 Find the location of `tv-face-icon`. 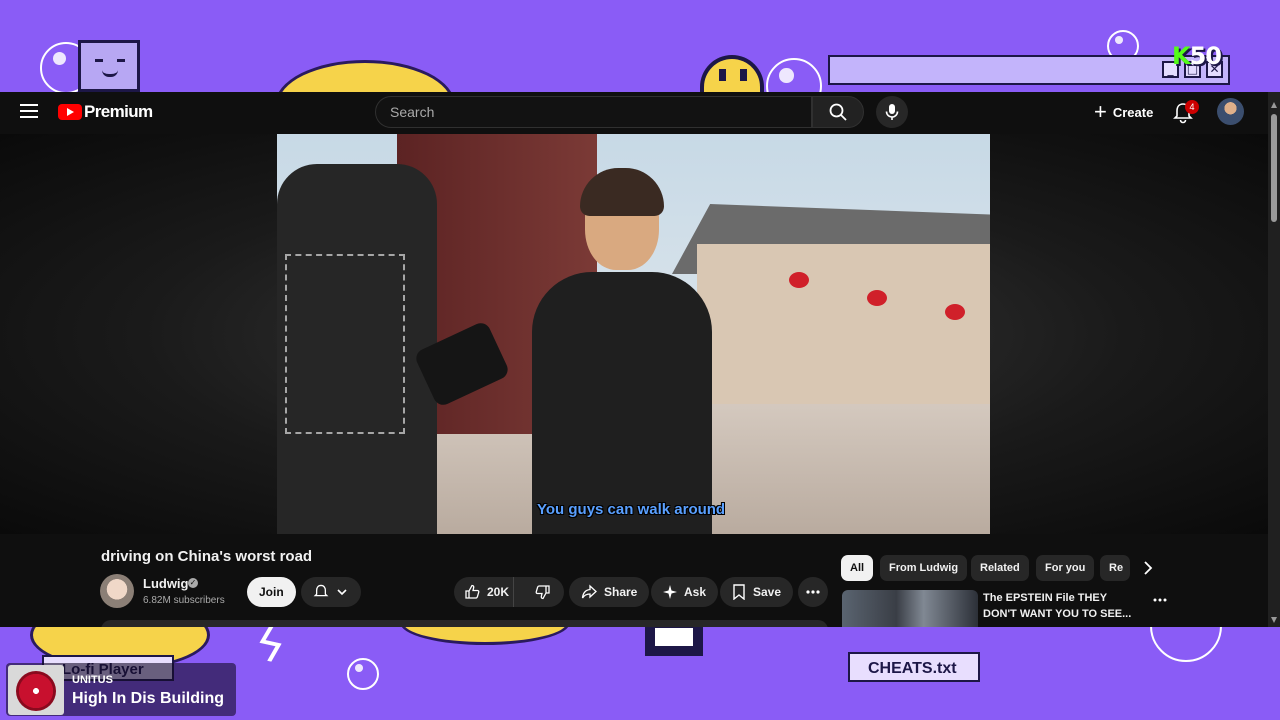

tv-face-icon is located at coordinates (109, 66).